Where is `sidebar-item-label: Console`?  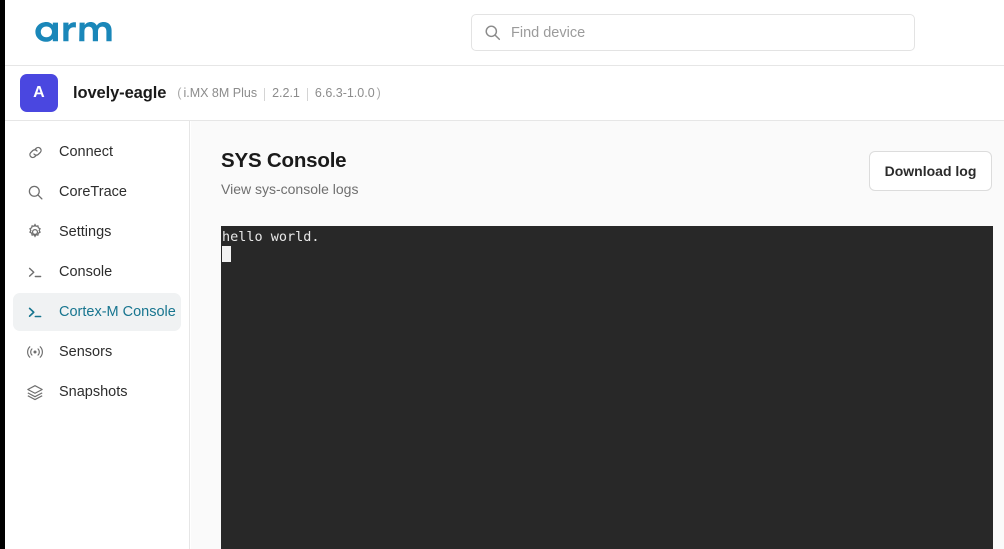
sidebar-item-label: Console is located at coordinates (86, 272).